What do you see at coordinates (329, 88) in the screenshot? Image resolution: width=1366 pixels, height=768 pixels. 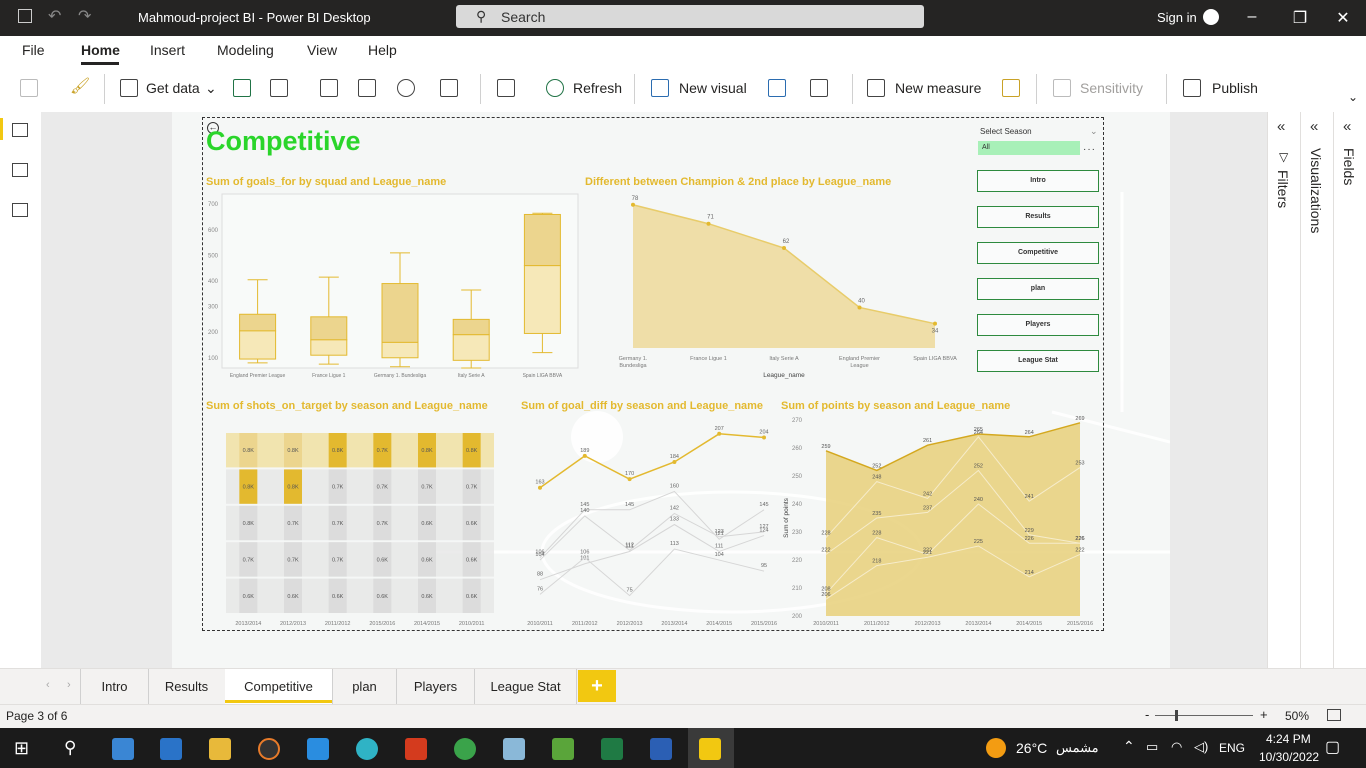 I see `sql-icon` at bounding box center [329, 88].